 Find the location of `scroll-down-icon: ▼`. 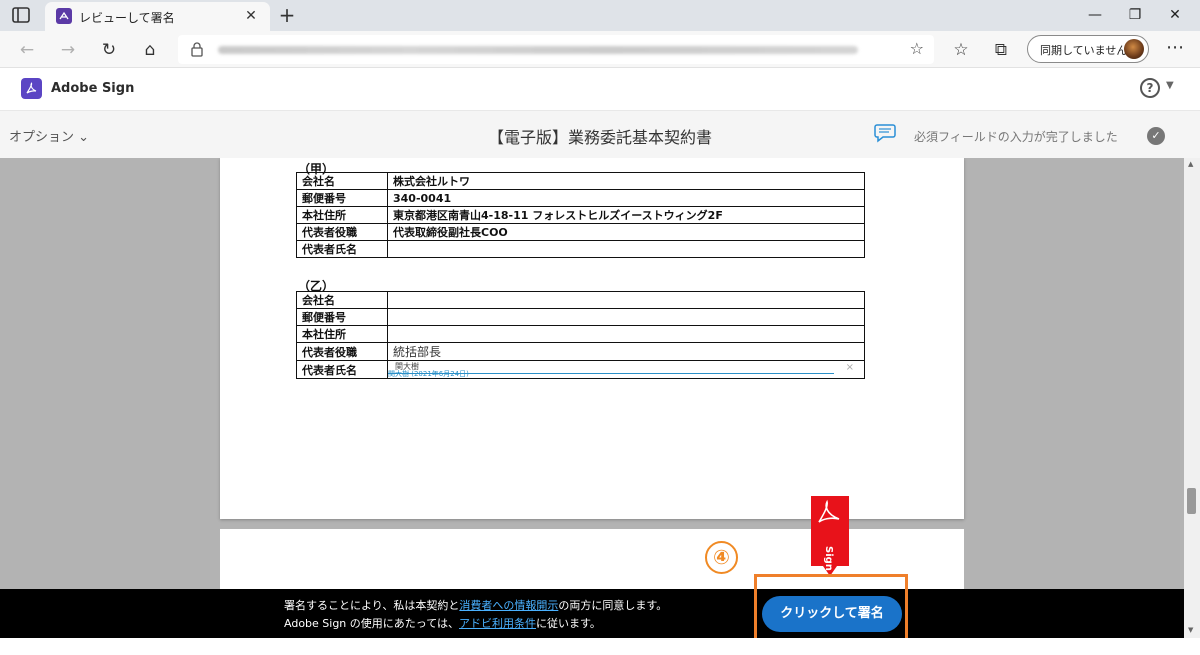

scroll-down-icon: ▼ is located at coordinates (1190, 630).